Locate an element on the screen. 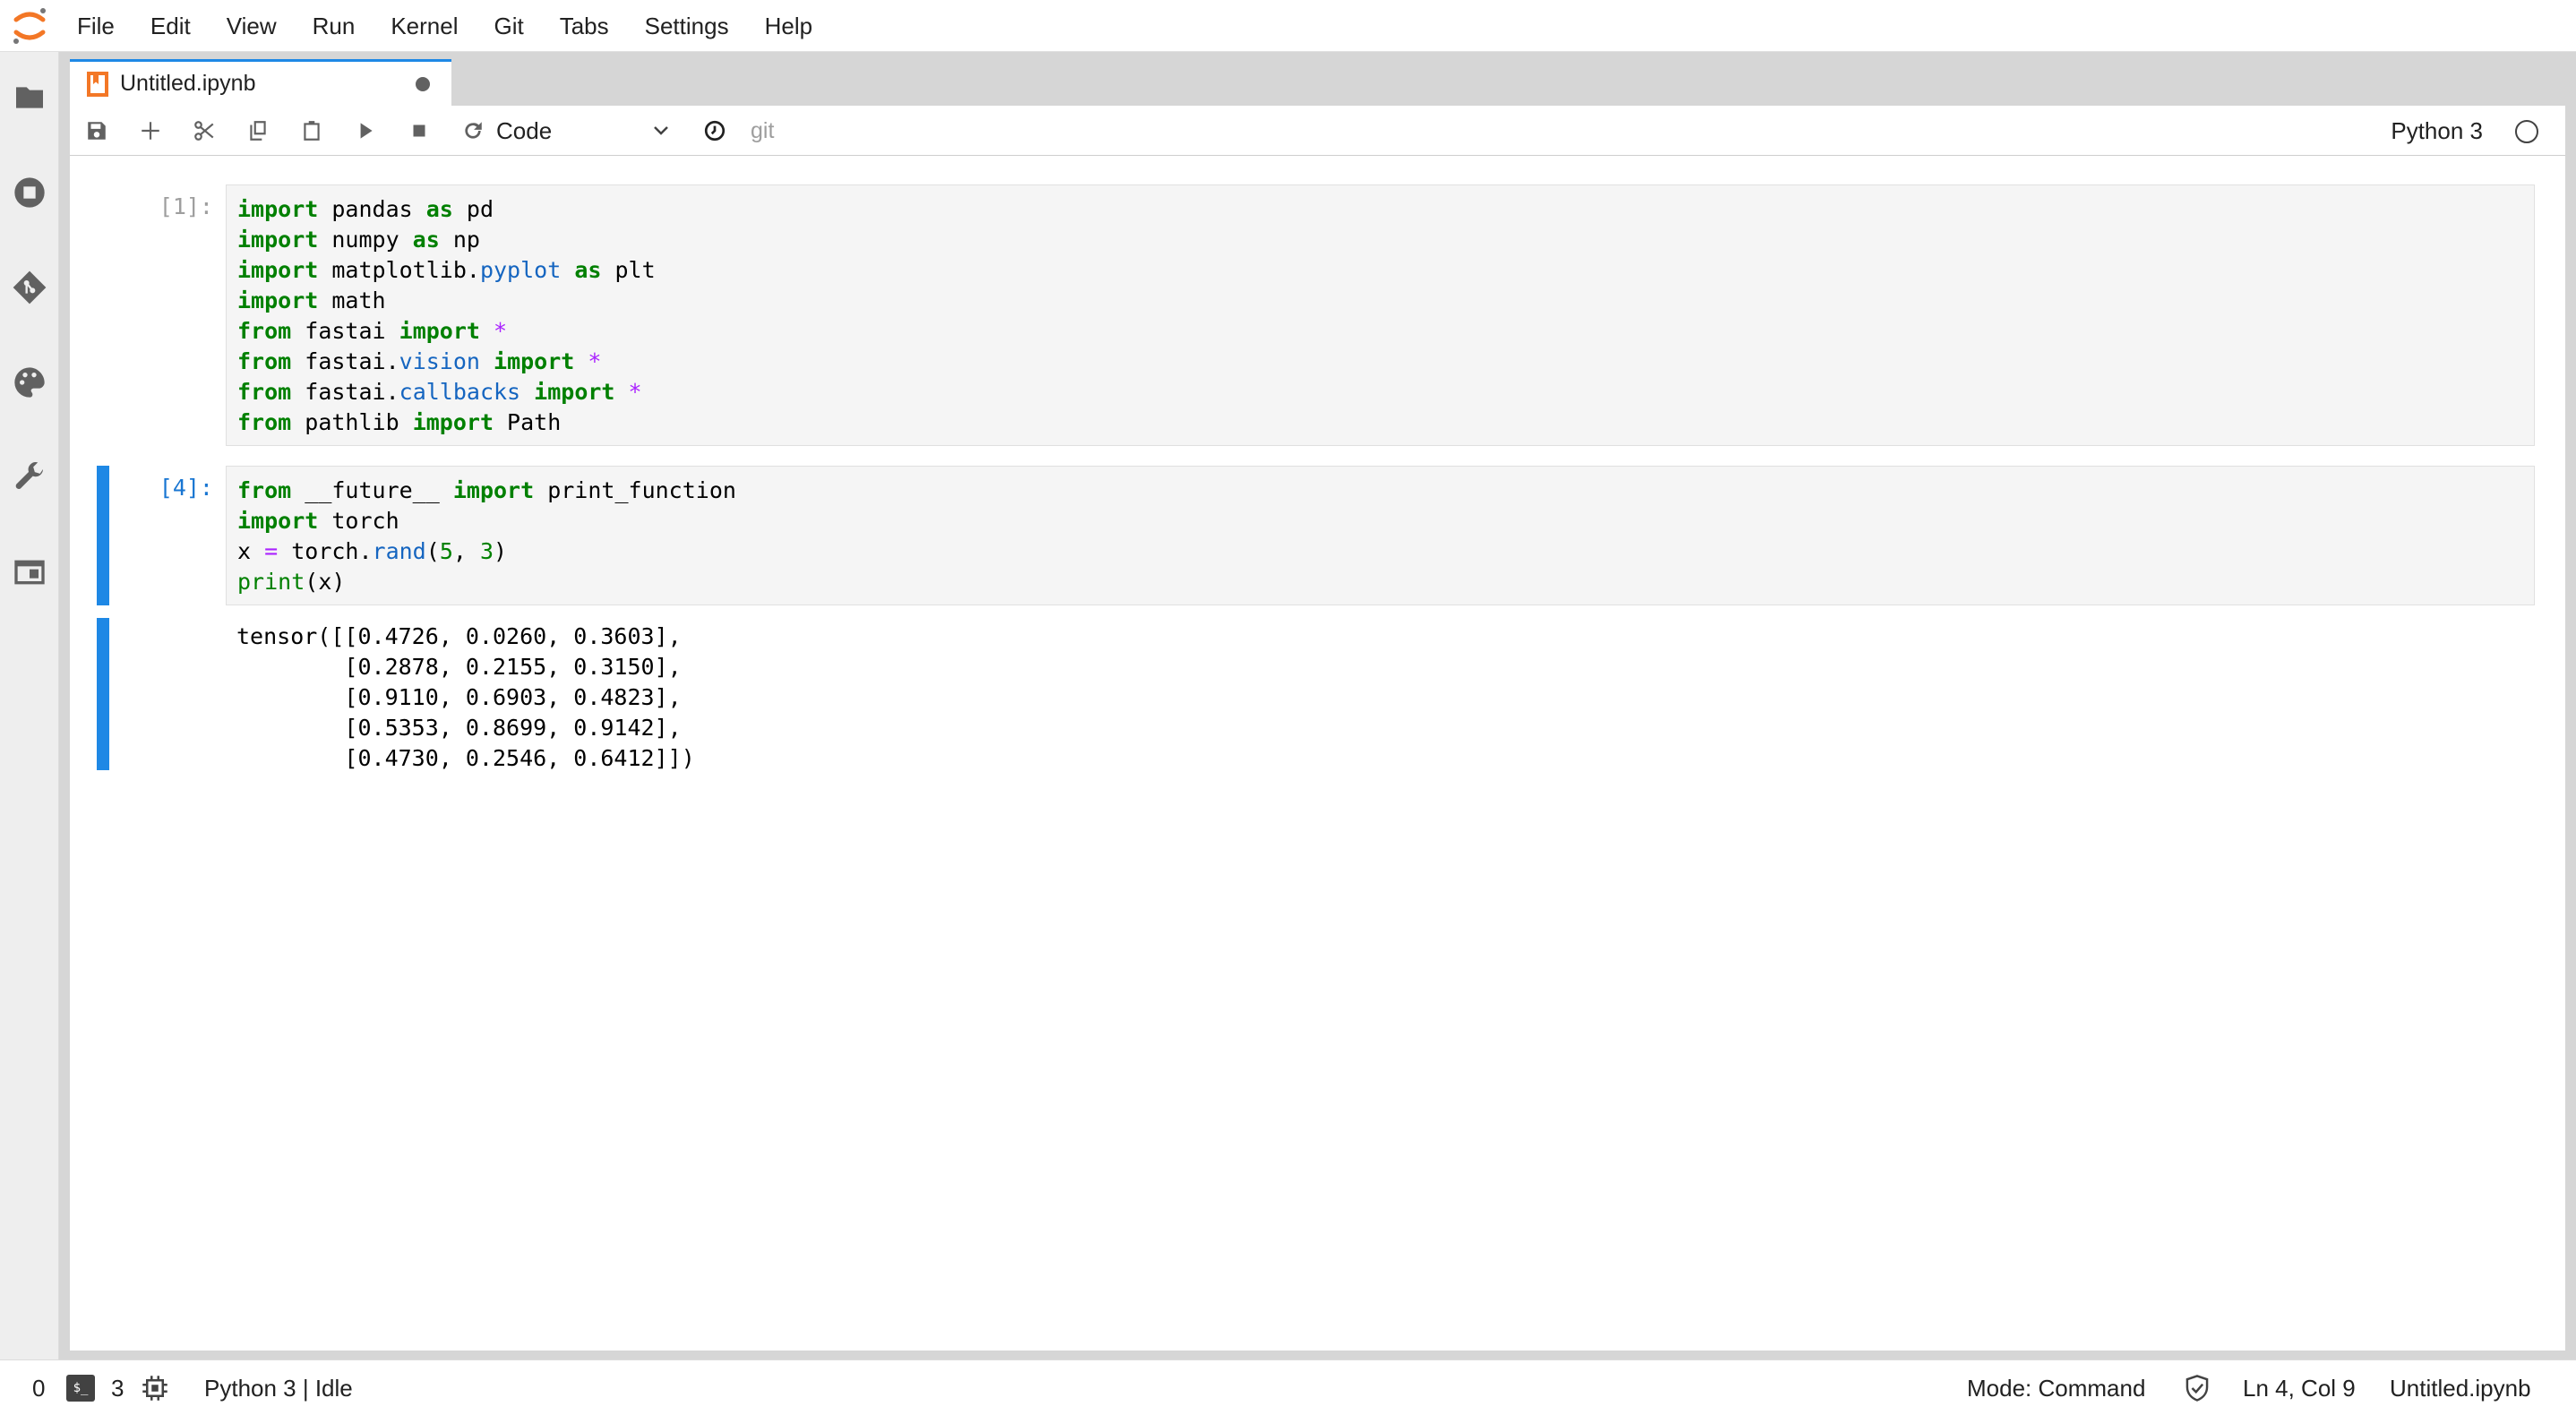  menu-view: View is located at coordinates (252, 26).